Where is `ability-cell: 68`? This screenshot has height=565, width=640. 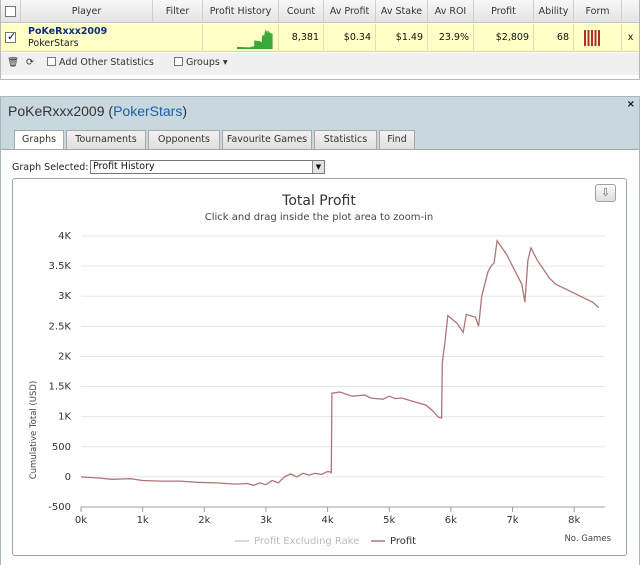 ability-cell: 68 is located at coordinates (554, 38).